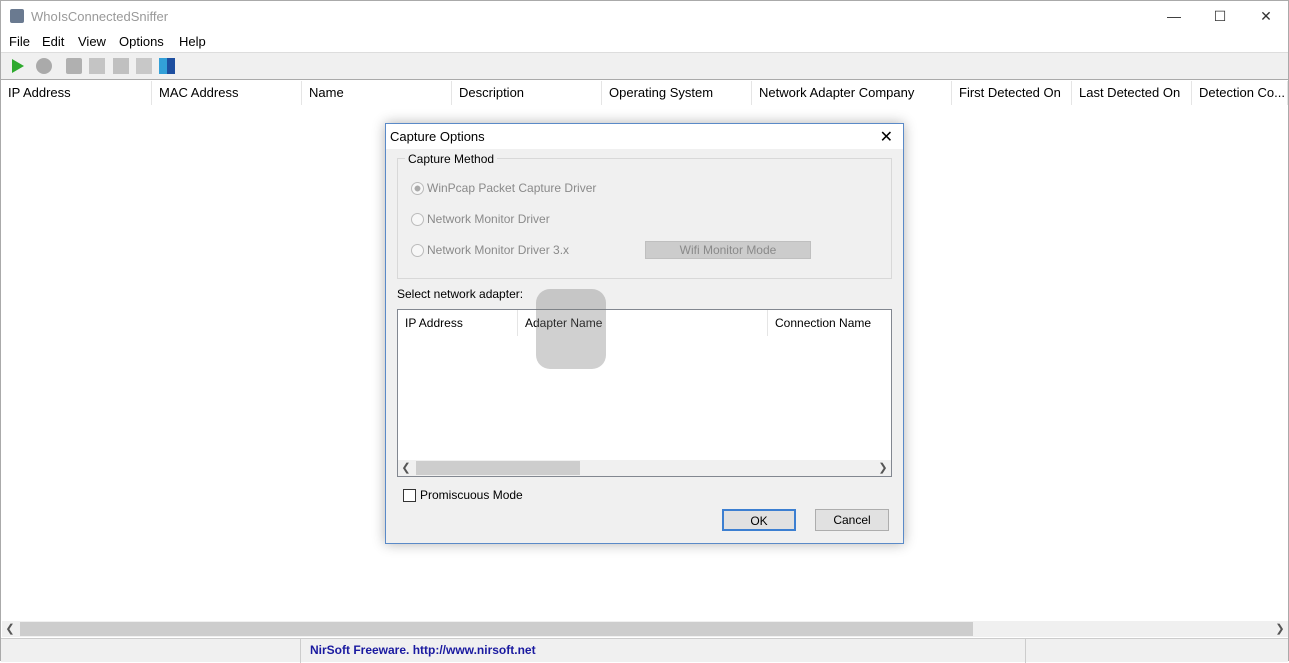  What do you see at coordinates (663, 651) in the screenshot?
I see `status-nirsoft-link: NirSoft Freeware. http://www.nirsoft.net` at bounding box center [663, 651].